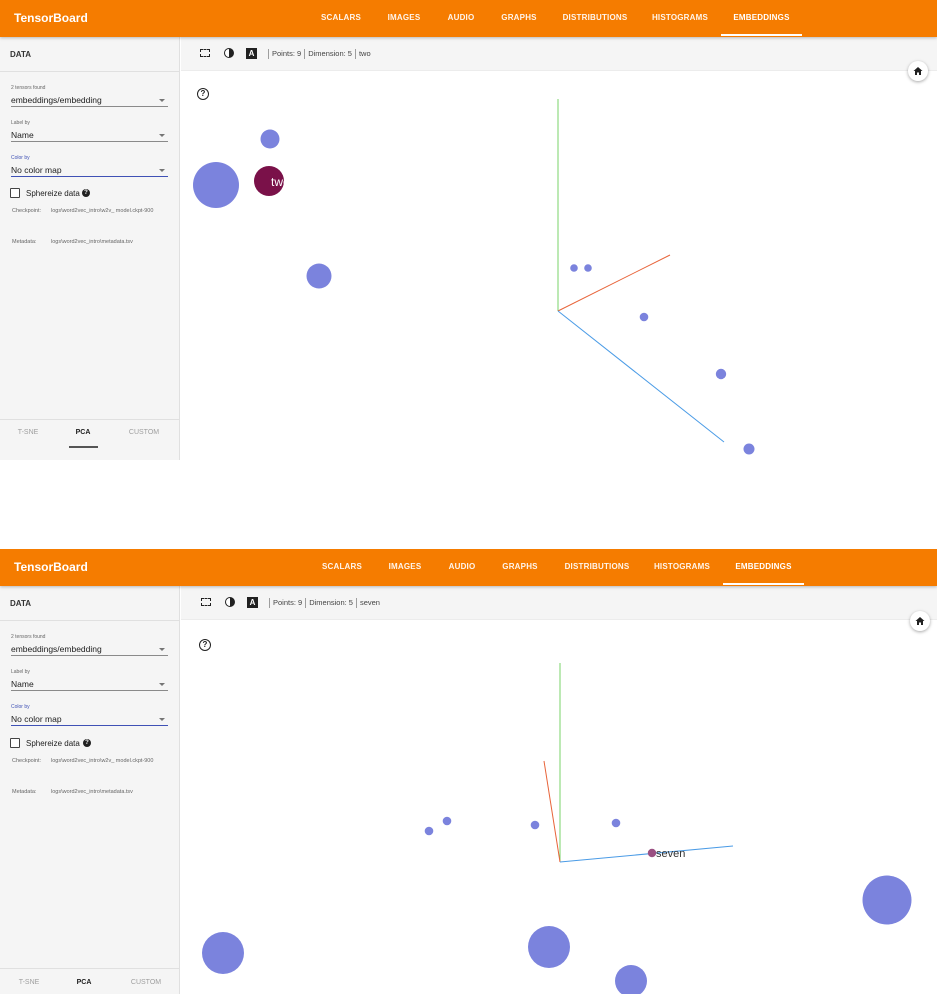  I want to click on point-label: two, so click(280, 182).